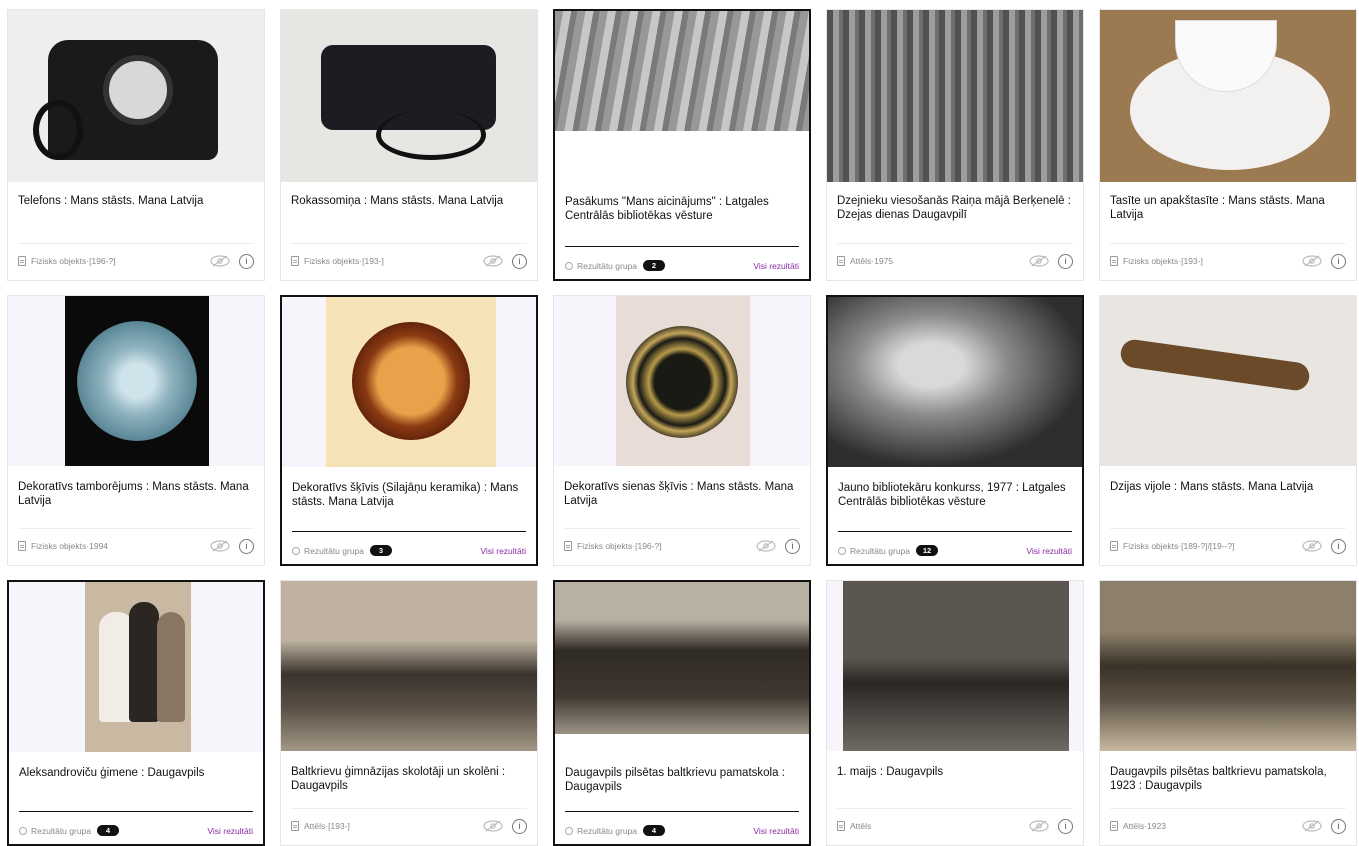 The width and height of the screenshot is (1359, 846). What do you see at coordinates (136, 773) in the screenshot?
I see `card-title: Aleksandroviču ģimene : Daugavpils` at bounding box center [136, 773].